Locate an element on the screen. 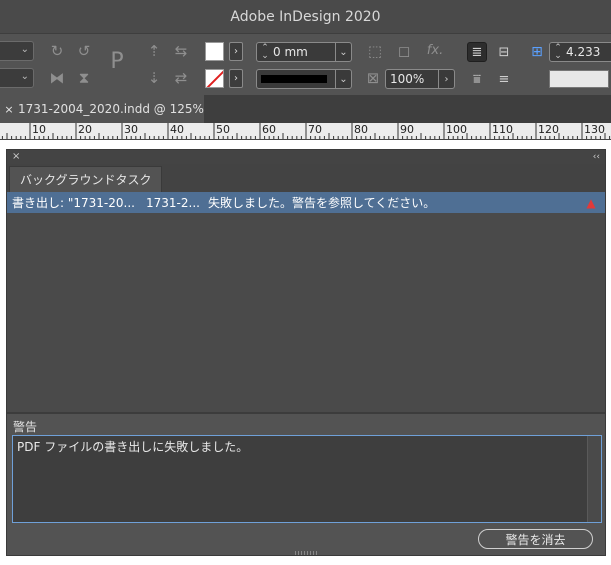 This screenshot has width=611, height=565. select-previous-icon: ⇆ is located at coordinates (181, 51).